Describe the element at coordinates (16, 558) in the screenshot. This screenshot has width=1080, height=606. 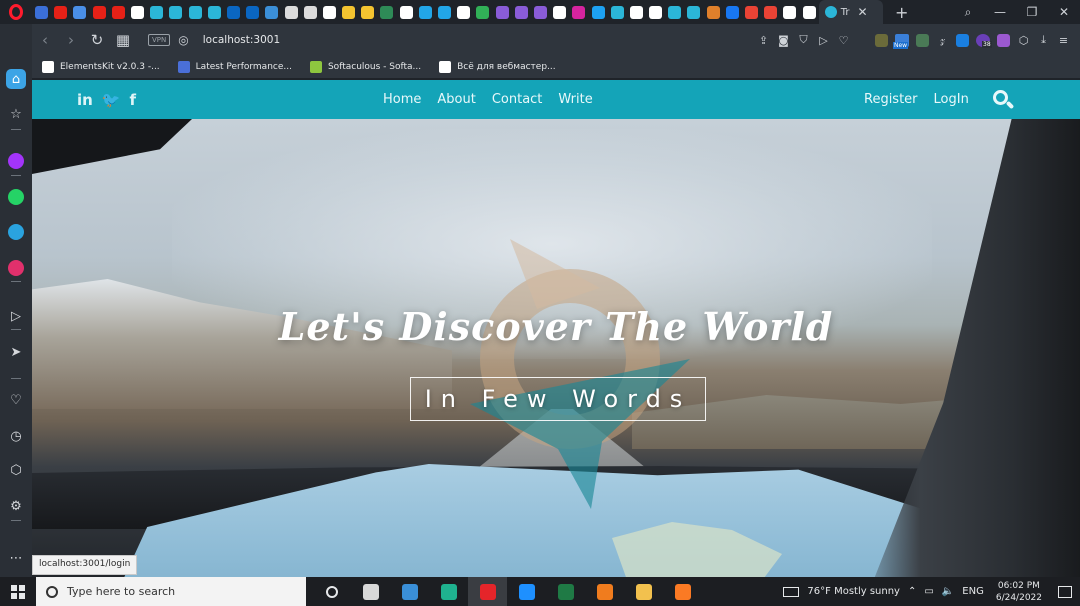
I see `sidebar-more-icon: ⋯` at that location.